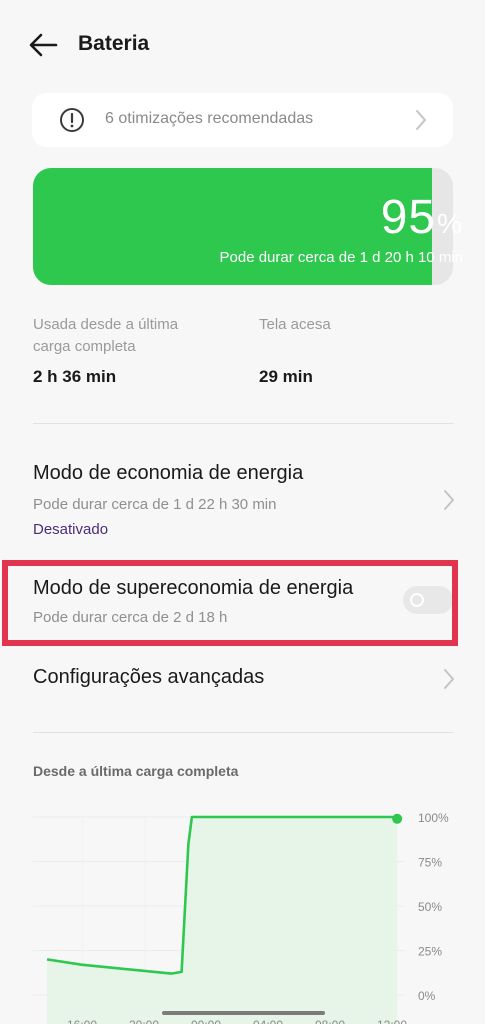 Image resolution: width=485 pixels, height=1024 pixels. Describe the element at coordinates (243, 1013) in the screenshot. I see `home-indicator` at that location.